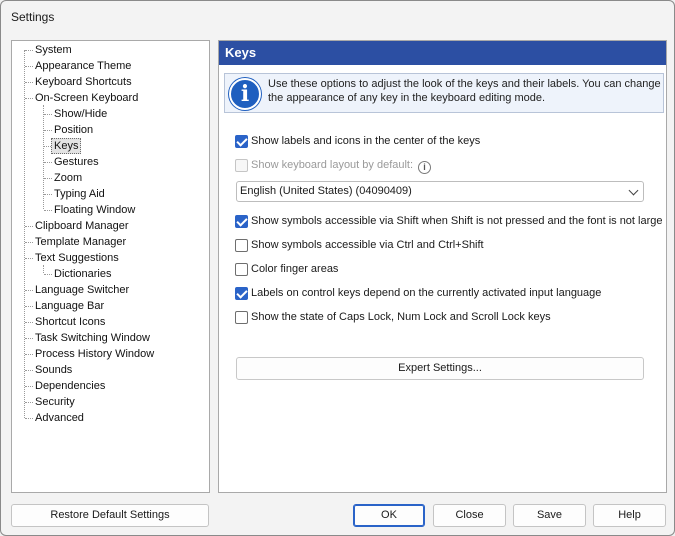 The height and width of the screenshot is (536, 675). What do you see at coordinates (440, 191) in the screenshot?
I see `keyboard-layout-select: English (United States) (04090409)` at bounding box center [440, 191].